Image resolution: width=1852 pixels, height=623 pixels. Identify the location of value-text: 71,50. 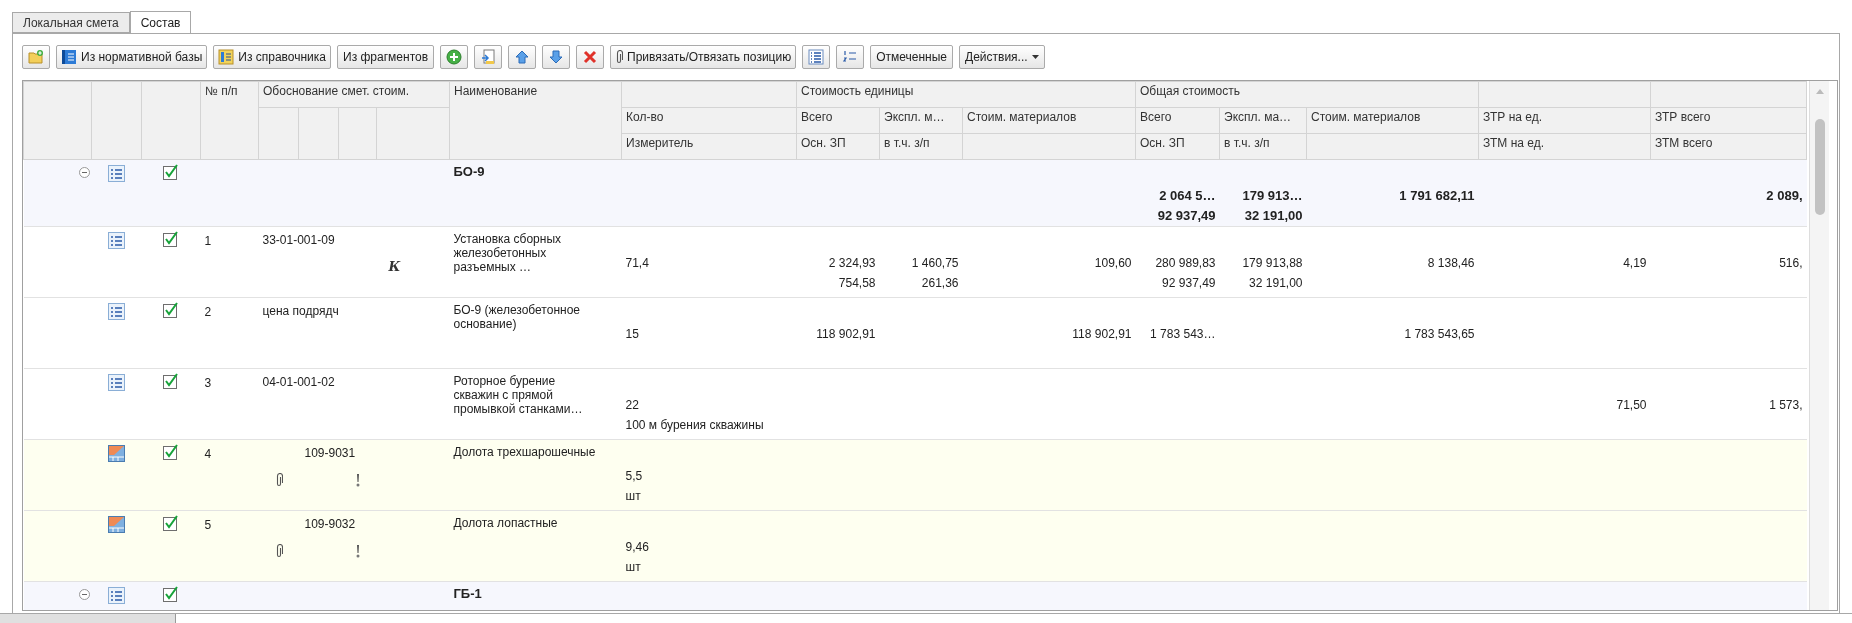
(1631, 405).